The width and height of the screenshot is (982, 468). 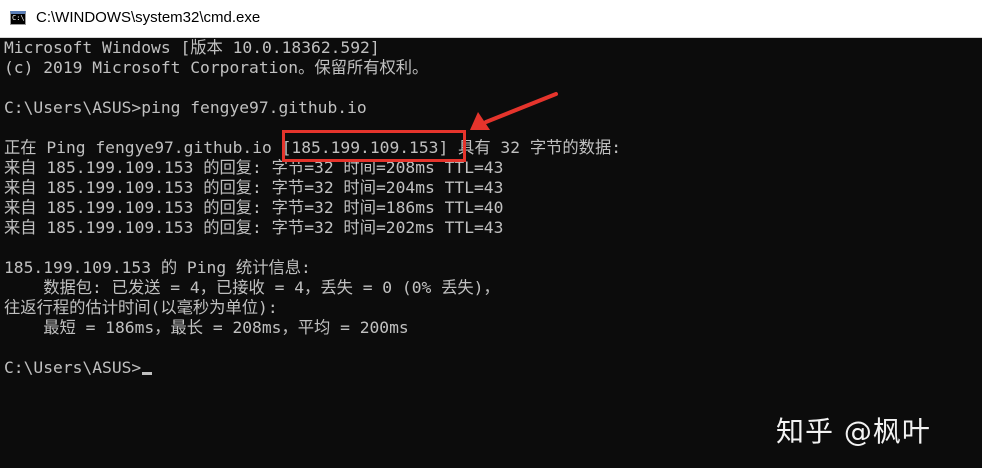 I want to click on arrow-shaft, so click(x=521, y=108).